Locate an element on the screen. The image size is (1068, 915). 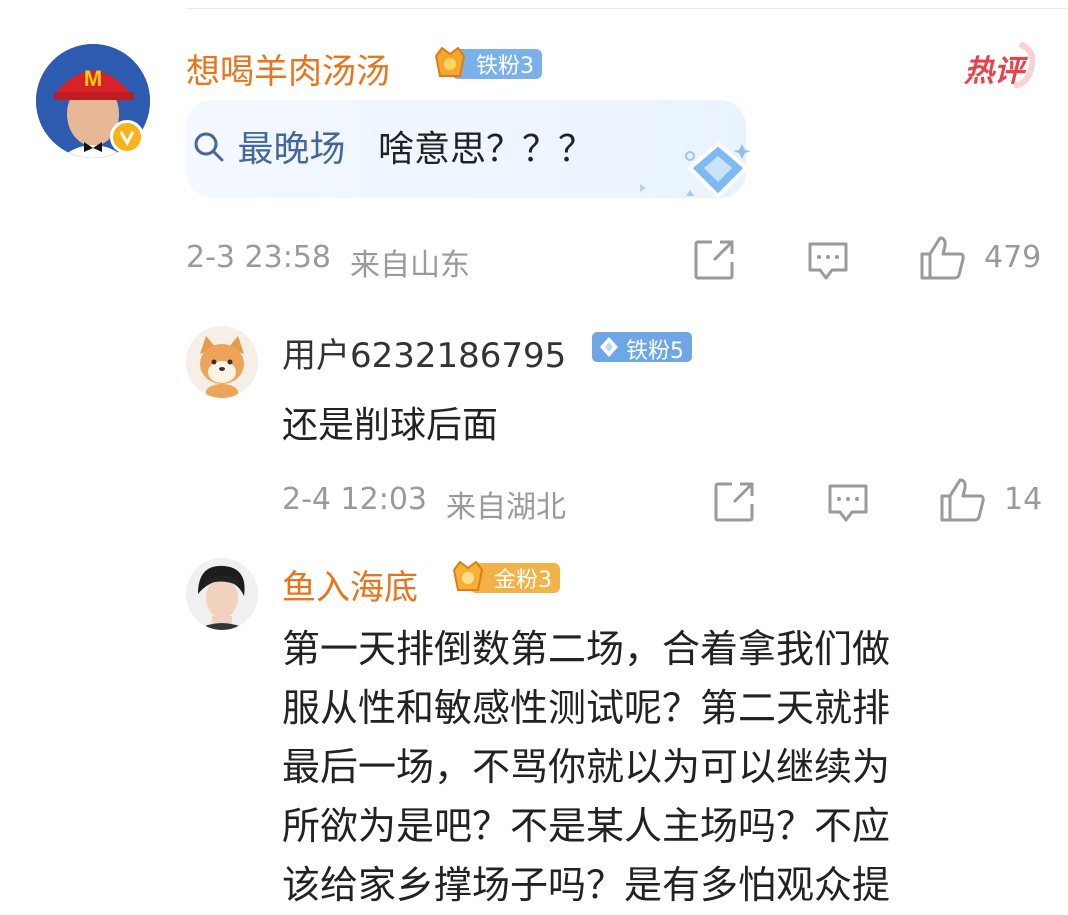
username: 用户6232186795 is located at coordinates (424, 352).